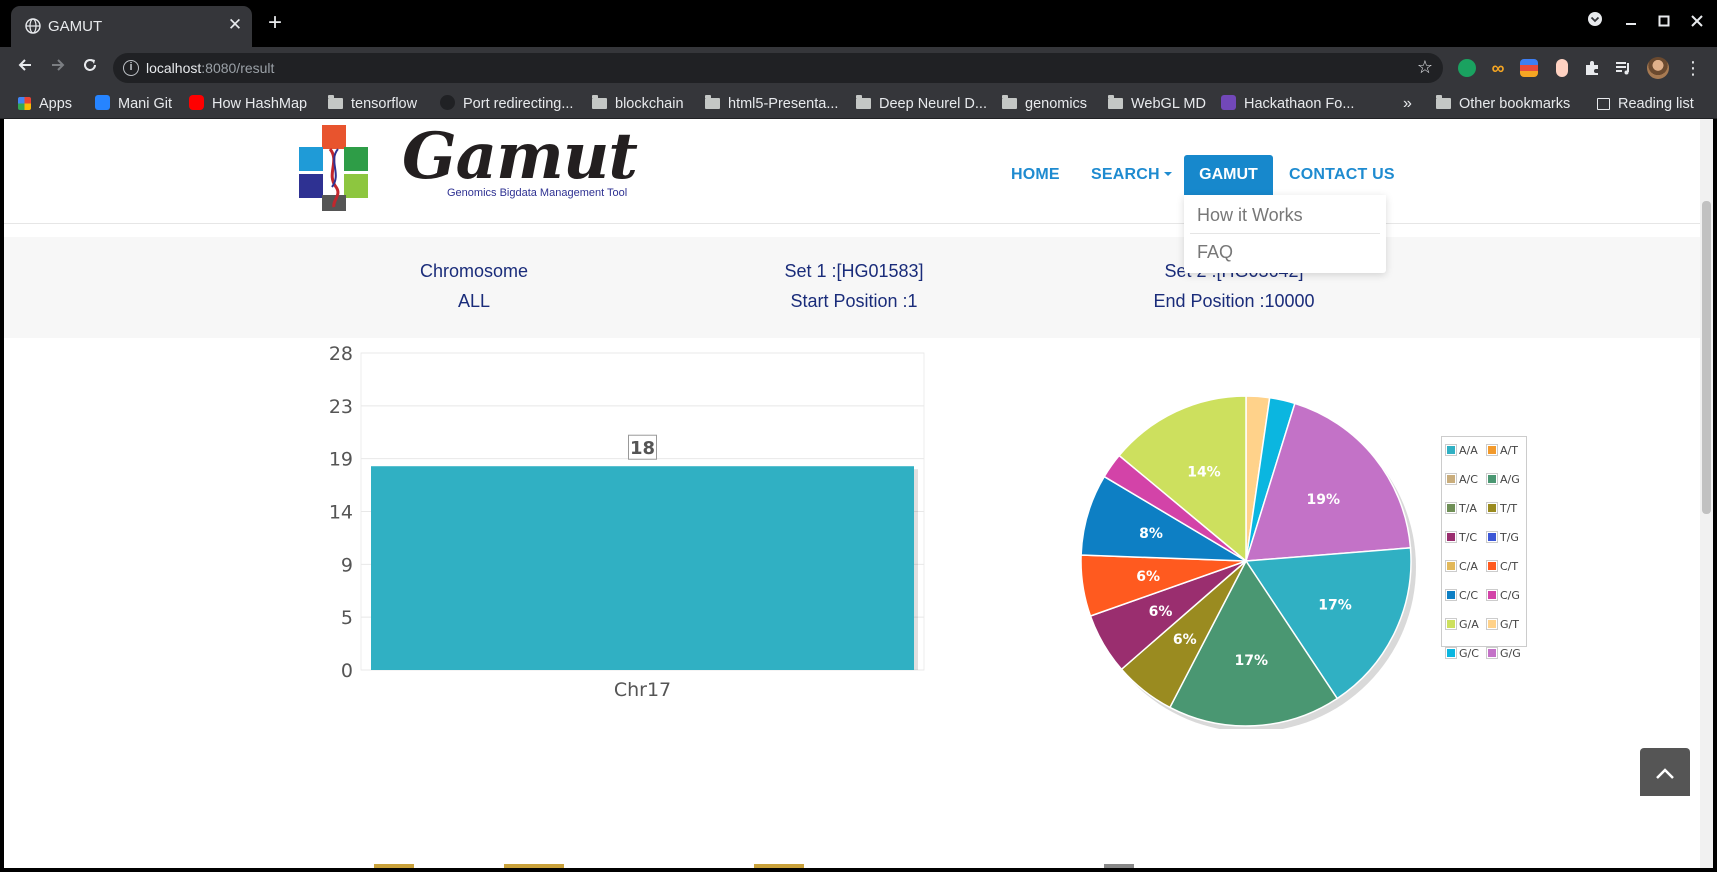  Describe the element at coordinates (1498, 68) in the screenshot. I see `infinity-extension-icon: ∞` at that location.